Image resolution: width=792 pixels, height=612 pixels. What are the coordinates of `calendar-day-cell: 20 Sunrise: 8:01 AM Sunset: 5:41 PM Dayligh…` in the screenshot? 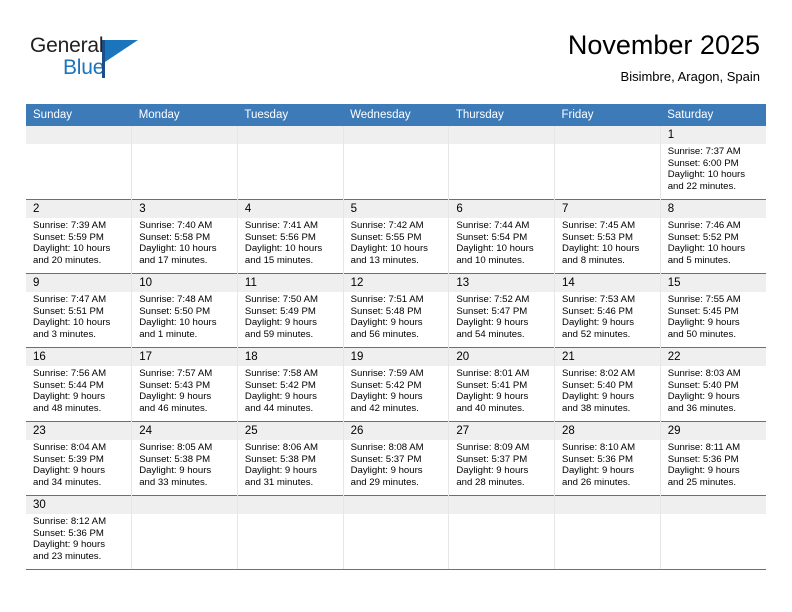 It's located at (502, 384).